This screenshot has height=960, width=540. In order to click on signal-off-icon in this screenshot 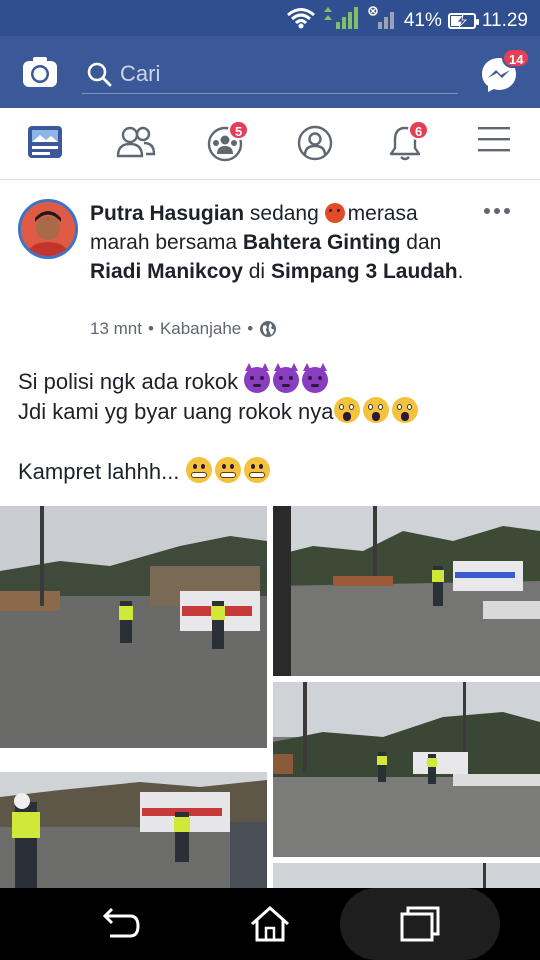, I will do `click(383, 21)`.